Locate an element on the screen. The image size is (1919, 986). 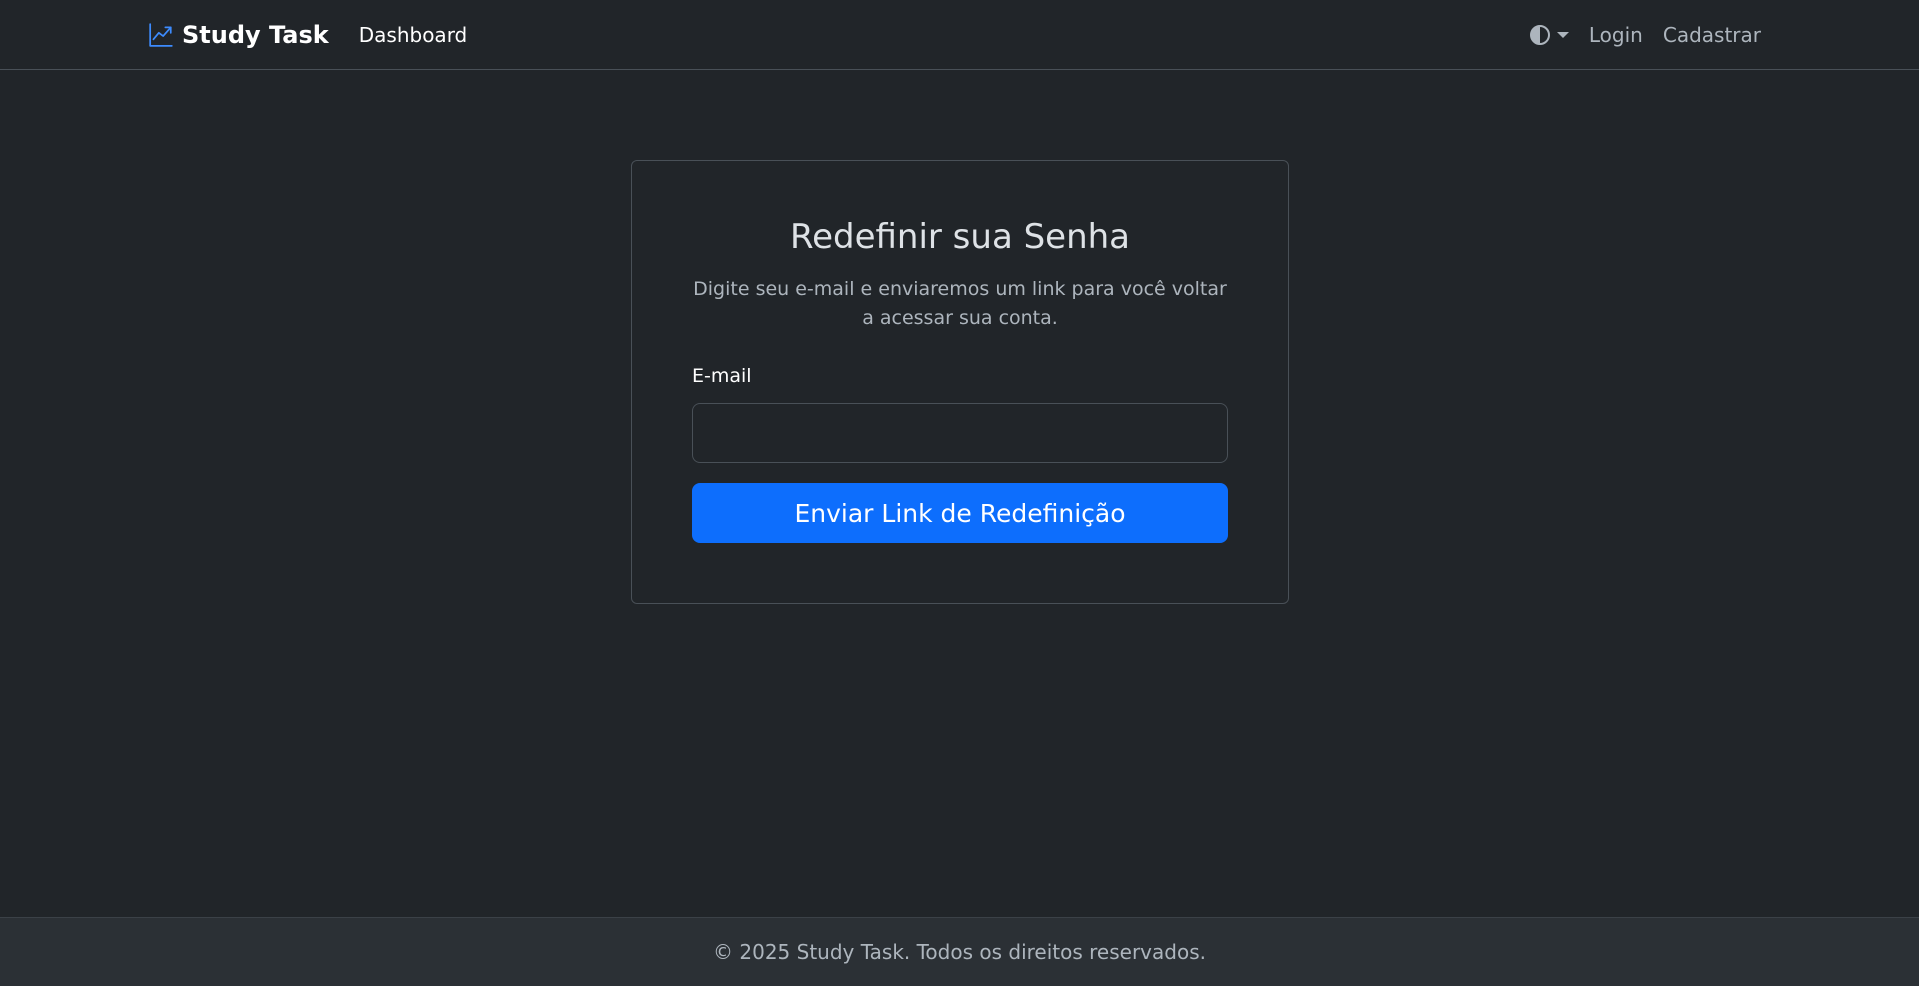
trending-up-icon is located at coordinates (161, 35).